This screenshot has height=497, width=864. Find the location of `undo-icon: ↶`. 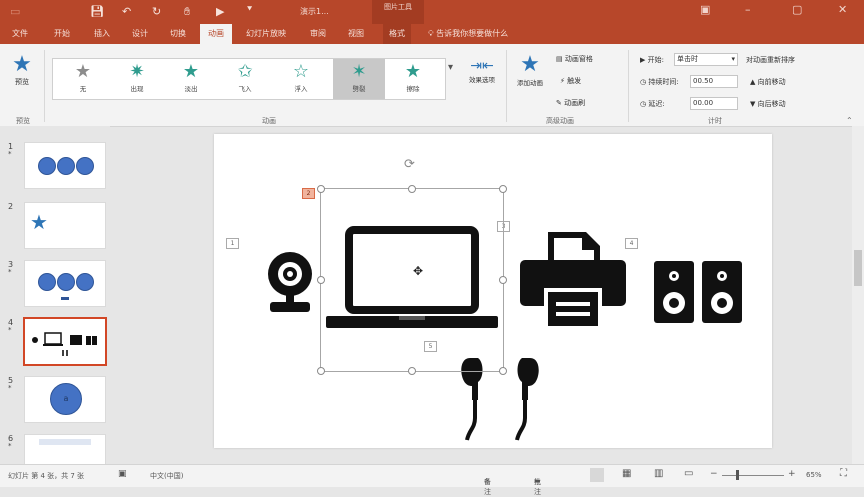

undo-icon: ↶ is located at coordinates (126, 11).